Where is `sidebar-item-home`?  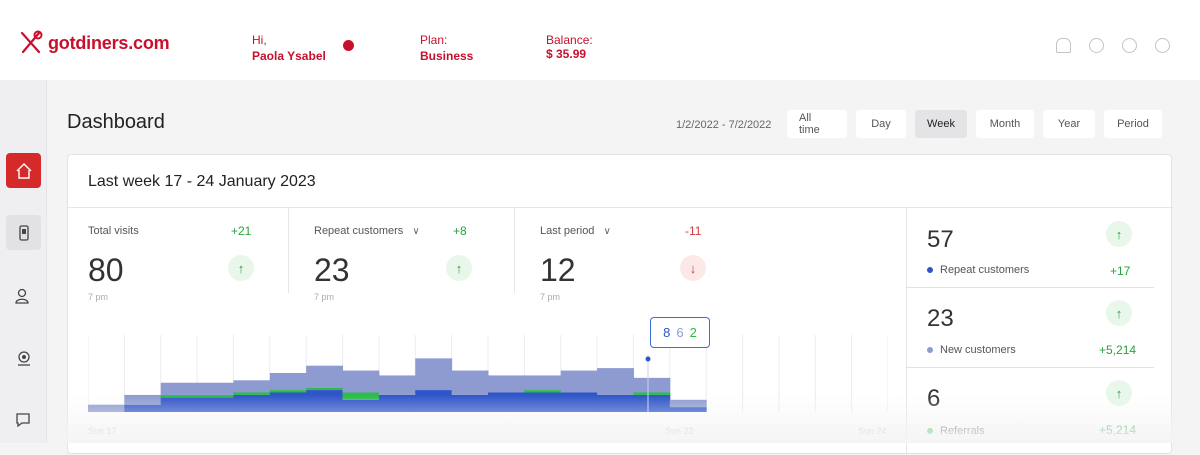
sidebar-item-home is located at coordinates (23, 170).